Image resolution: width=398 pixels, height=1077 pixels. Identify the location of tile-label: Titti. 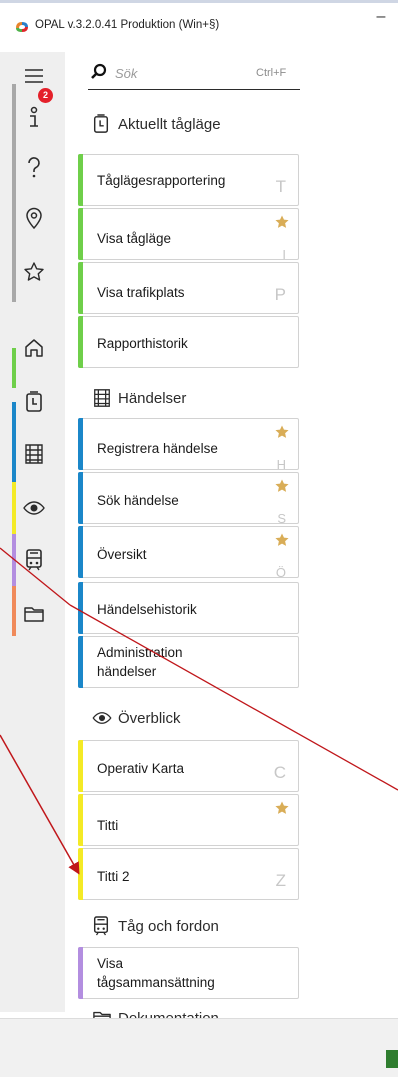
(108, 825).